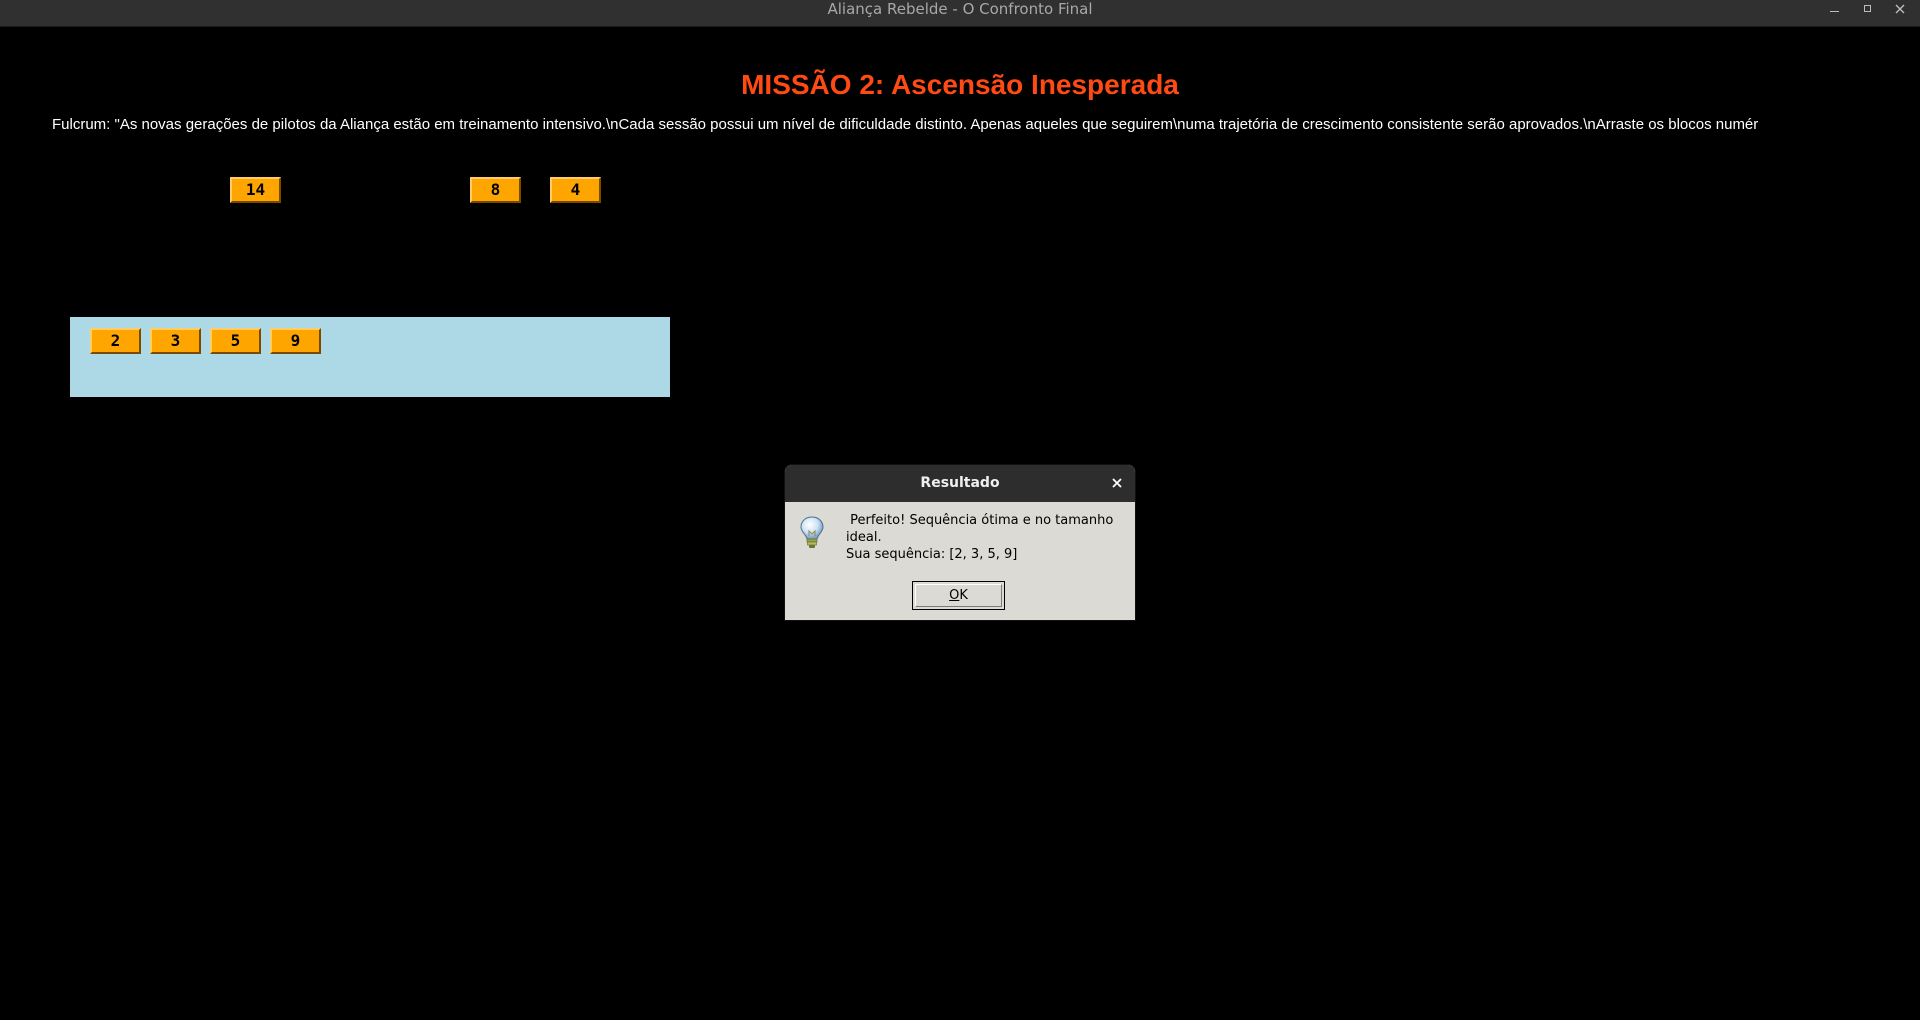 The width and height of the screenshot is (1920, 1020). What do you see at coordinates (954, 595) in the screenshot?
I see `ok-mnemonic: O` at bounding box center [954, 595].